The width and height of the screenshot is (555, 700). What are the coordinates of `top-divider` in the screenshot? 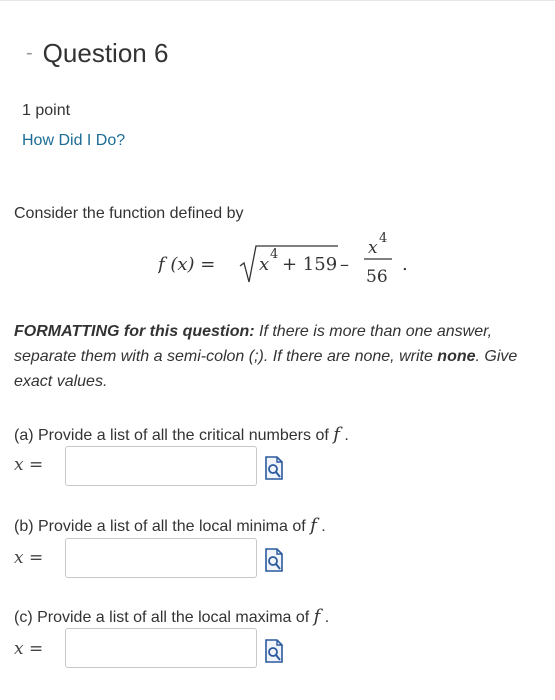 It's located at (277, 0).